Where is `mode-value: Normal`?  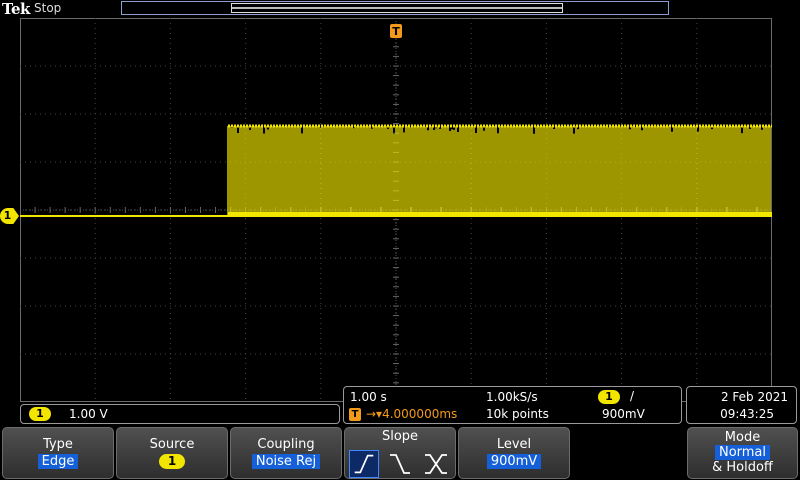
mode-value: Normal is located at coordinates (742, 452).